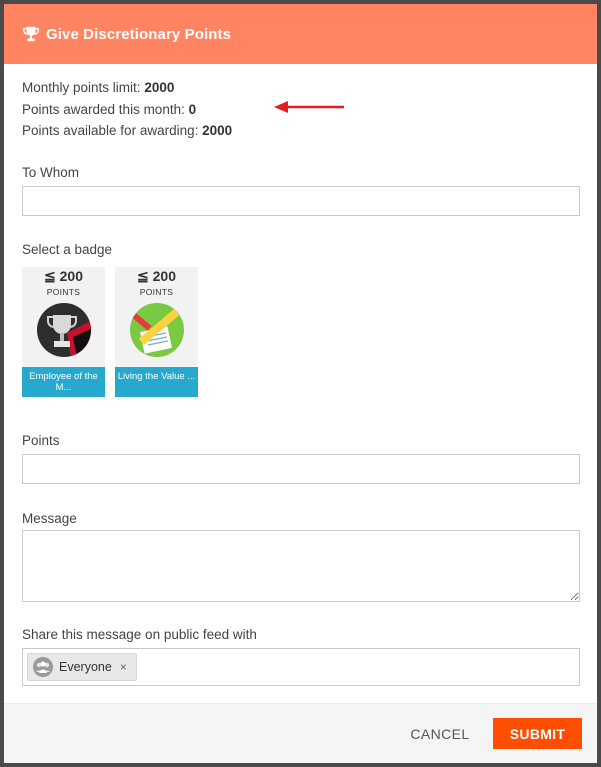 The image size is (601, 767). I want to click on points-label: Points, so click(41, 440).